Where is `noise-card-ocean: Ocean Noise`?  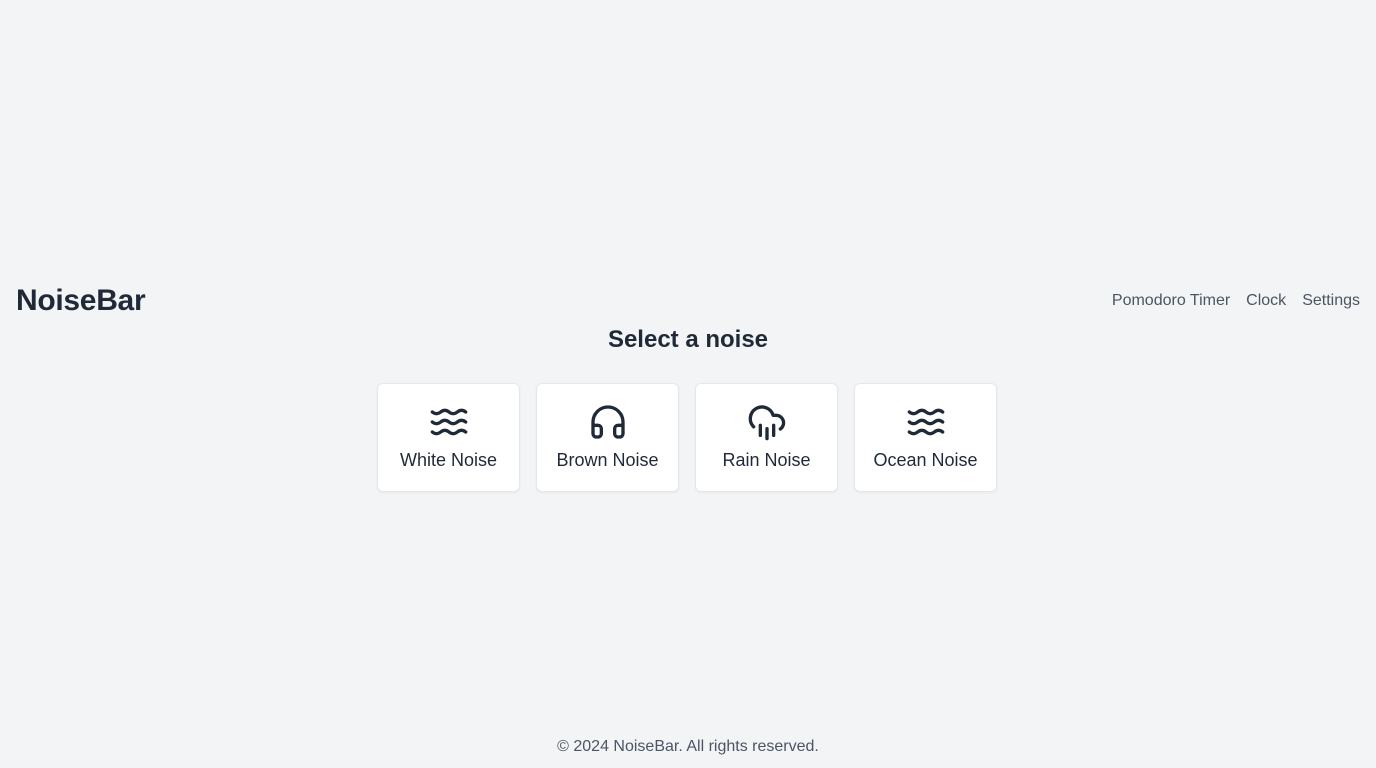 noise-card-ocean: Ocean Noise is located at coordinates (925, 437).